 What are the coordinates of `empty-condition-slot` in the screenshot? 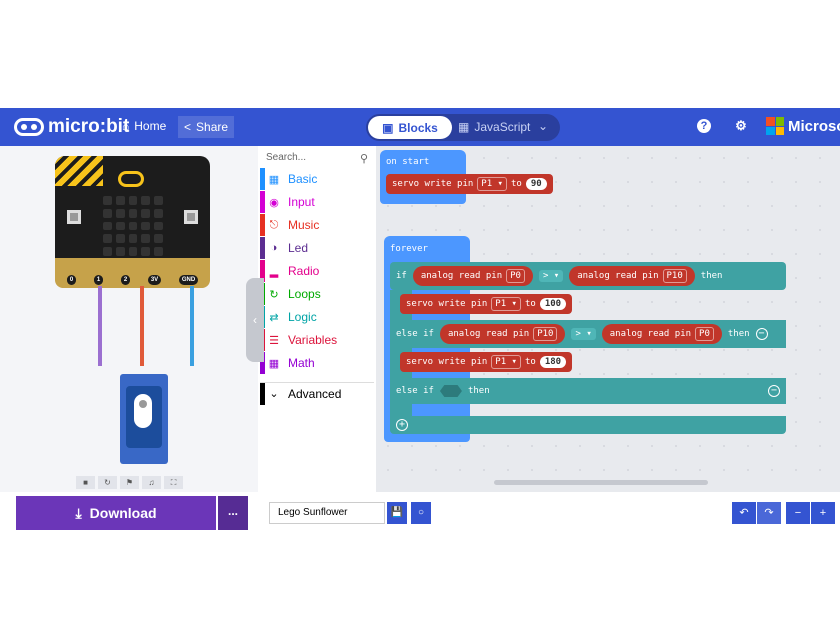 It's located at (450, 391).